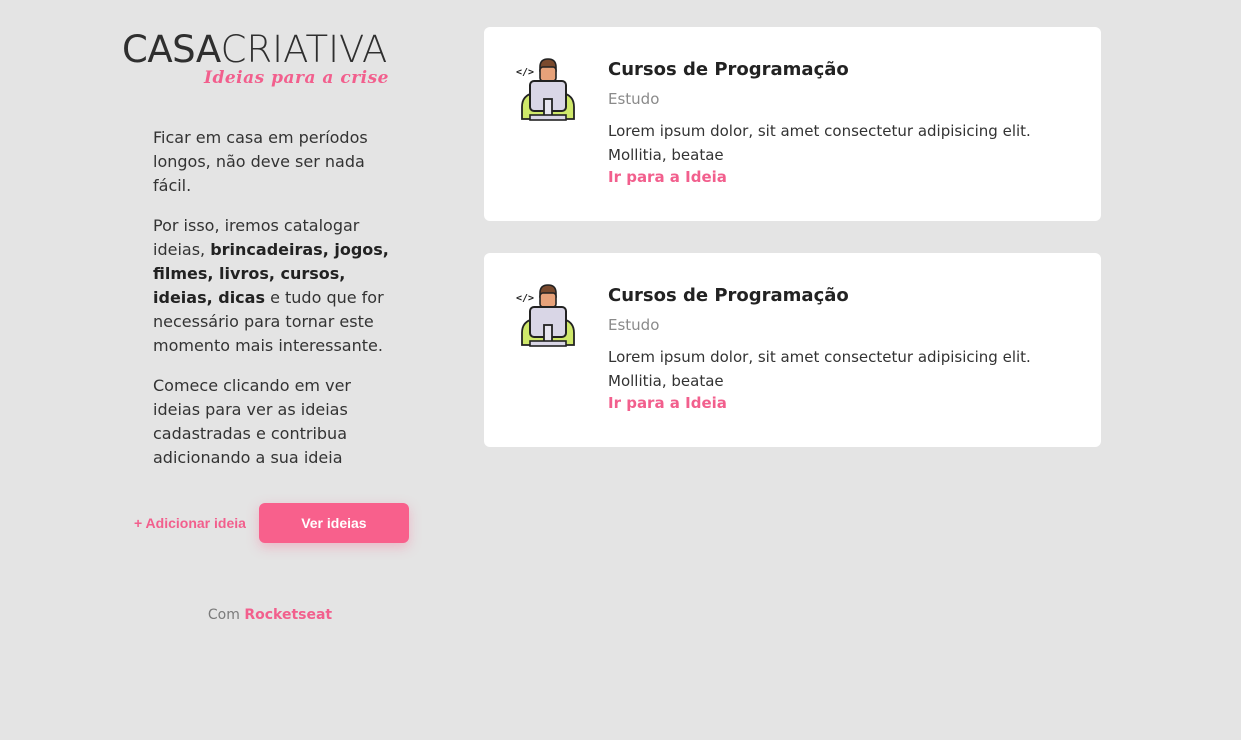 The height and width of the screenshot is (740, 1241). I want to click on logo-part-criativa: CRIATIVA, so click(304, 49).